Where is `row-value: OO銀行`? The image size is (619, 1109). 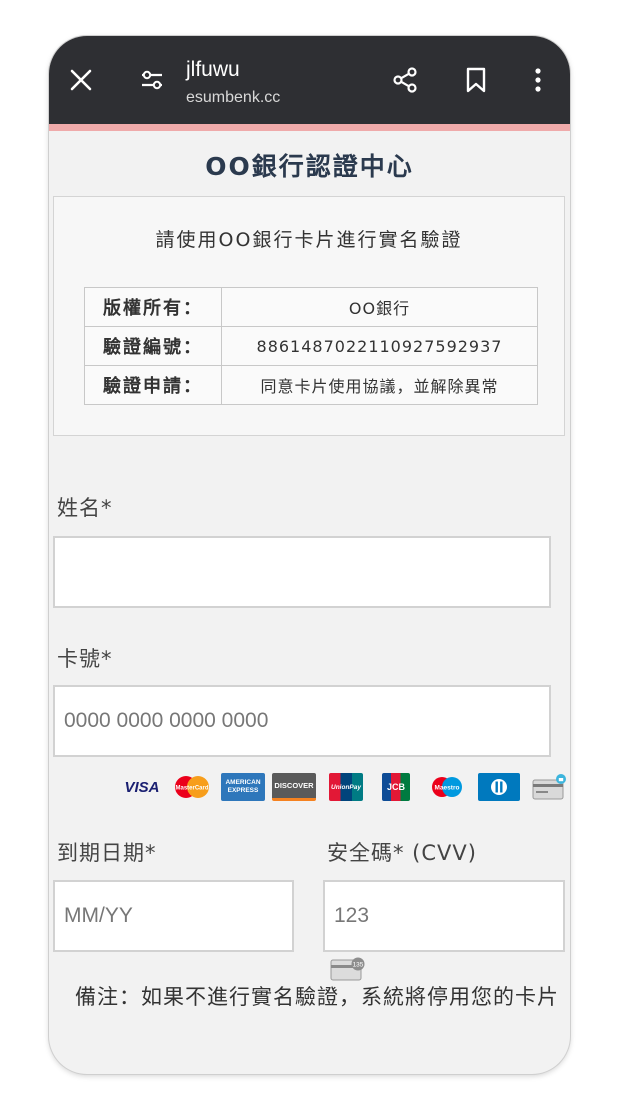
row-value: OO銀行 is located at coordinates (379, 307).